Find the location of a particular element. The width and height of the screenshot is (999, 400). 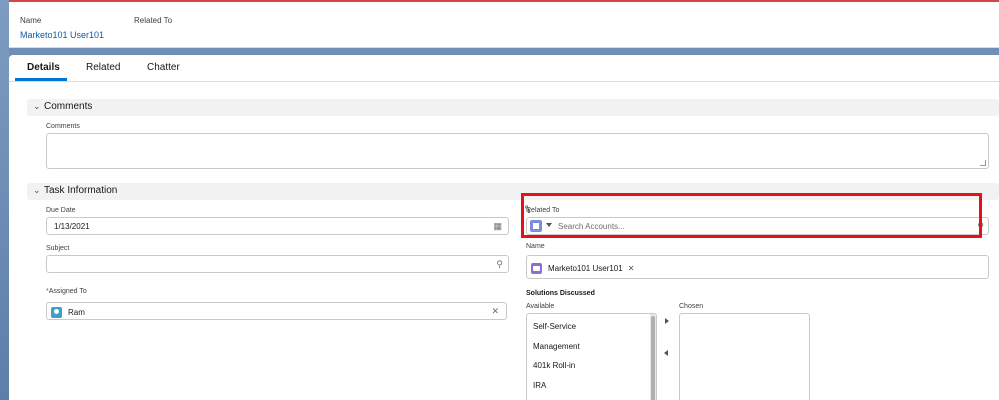

due-date-field: 1/13/2021 ▦ is located at coordinates (277, 226).